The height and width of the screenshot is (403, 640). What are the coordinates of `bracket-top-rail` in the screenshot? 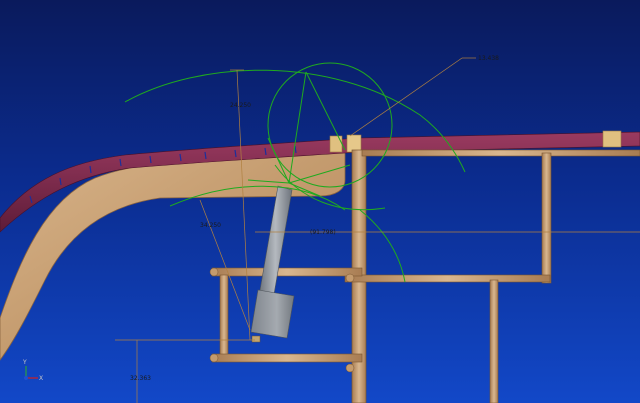 It's located at (287, 272).